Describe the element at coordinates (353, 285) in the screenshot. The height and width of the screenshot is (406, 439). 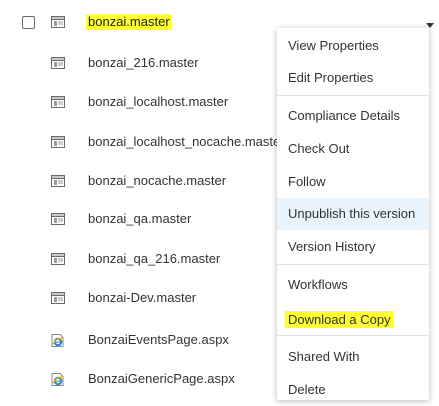
I see `menu-item-workflows: Workflows` at that location.